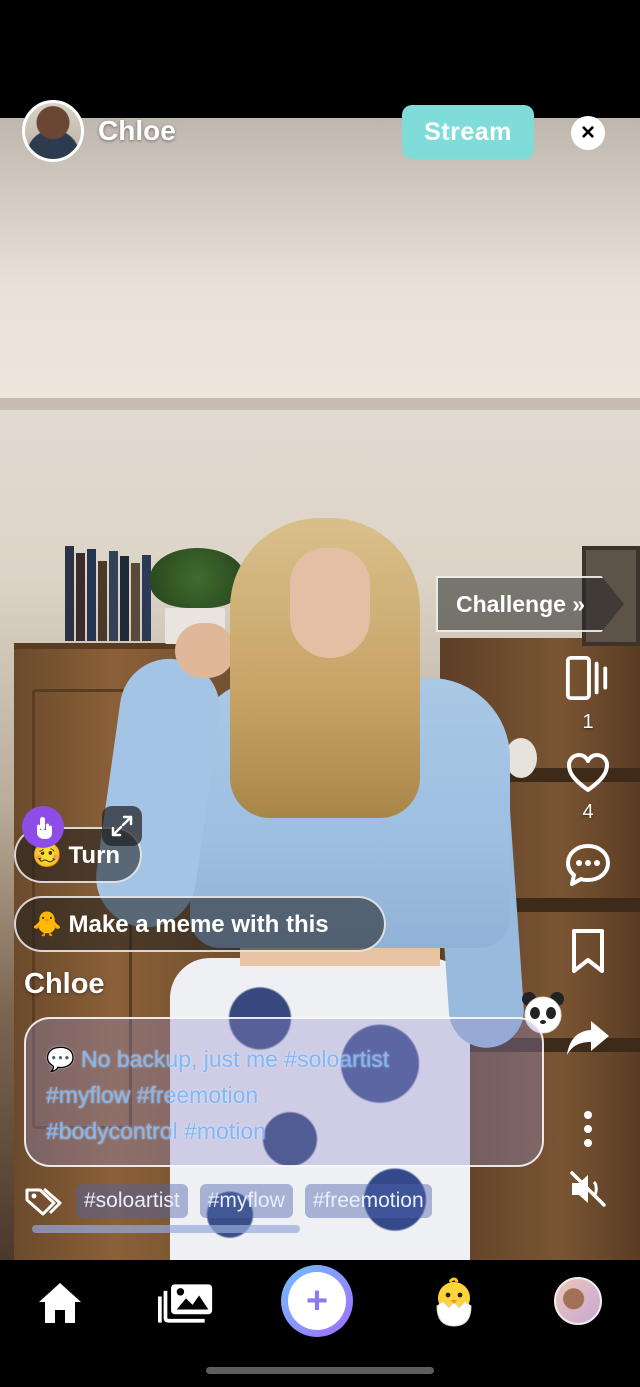  I want to click on plus-icon: +, so click(317, 1301).